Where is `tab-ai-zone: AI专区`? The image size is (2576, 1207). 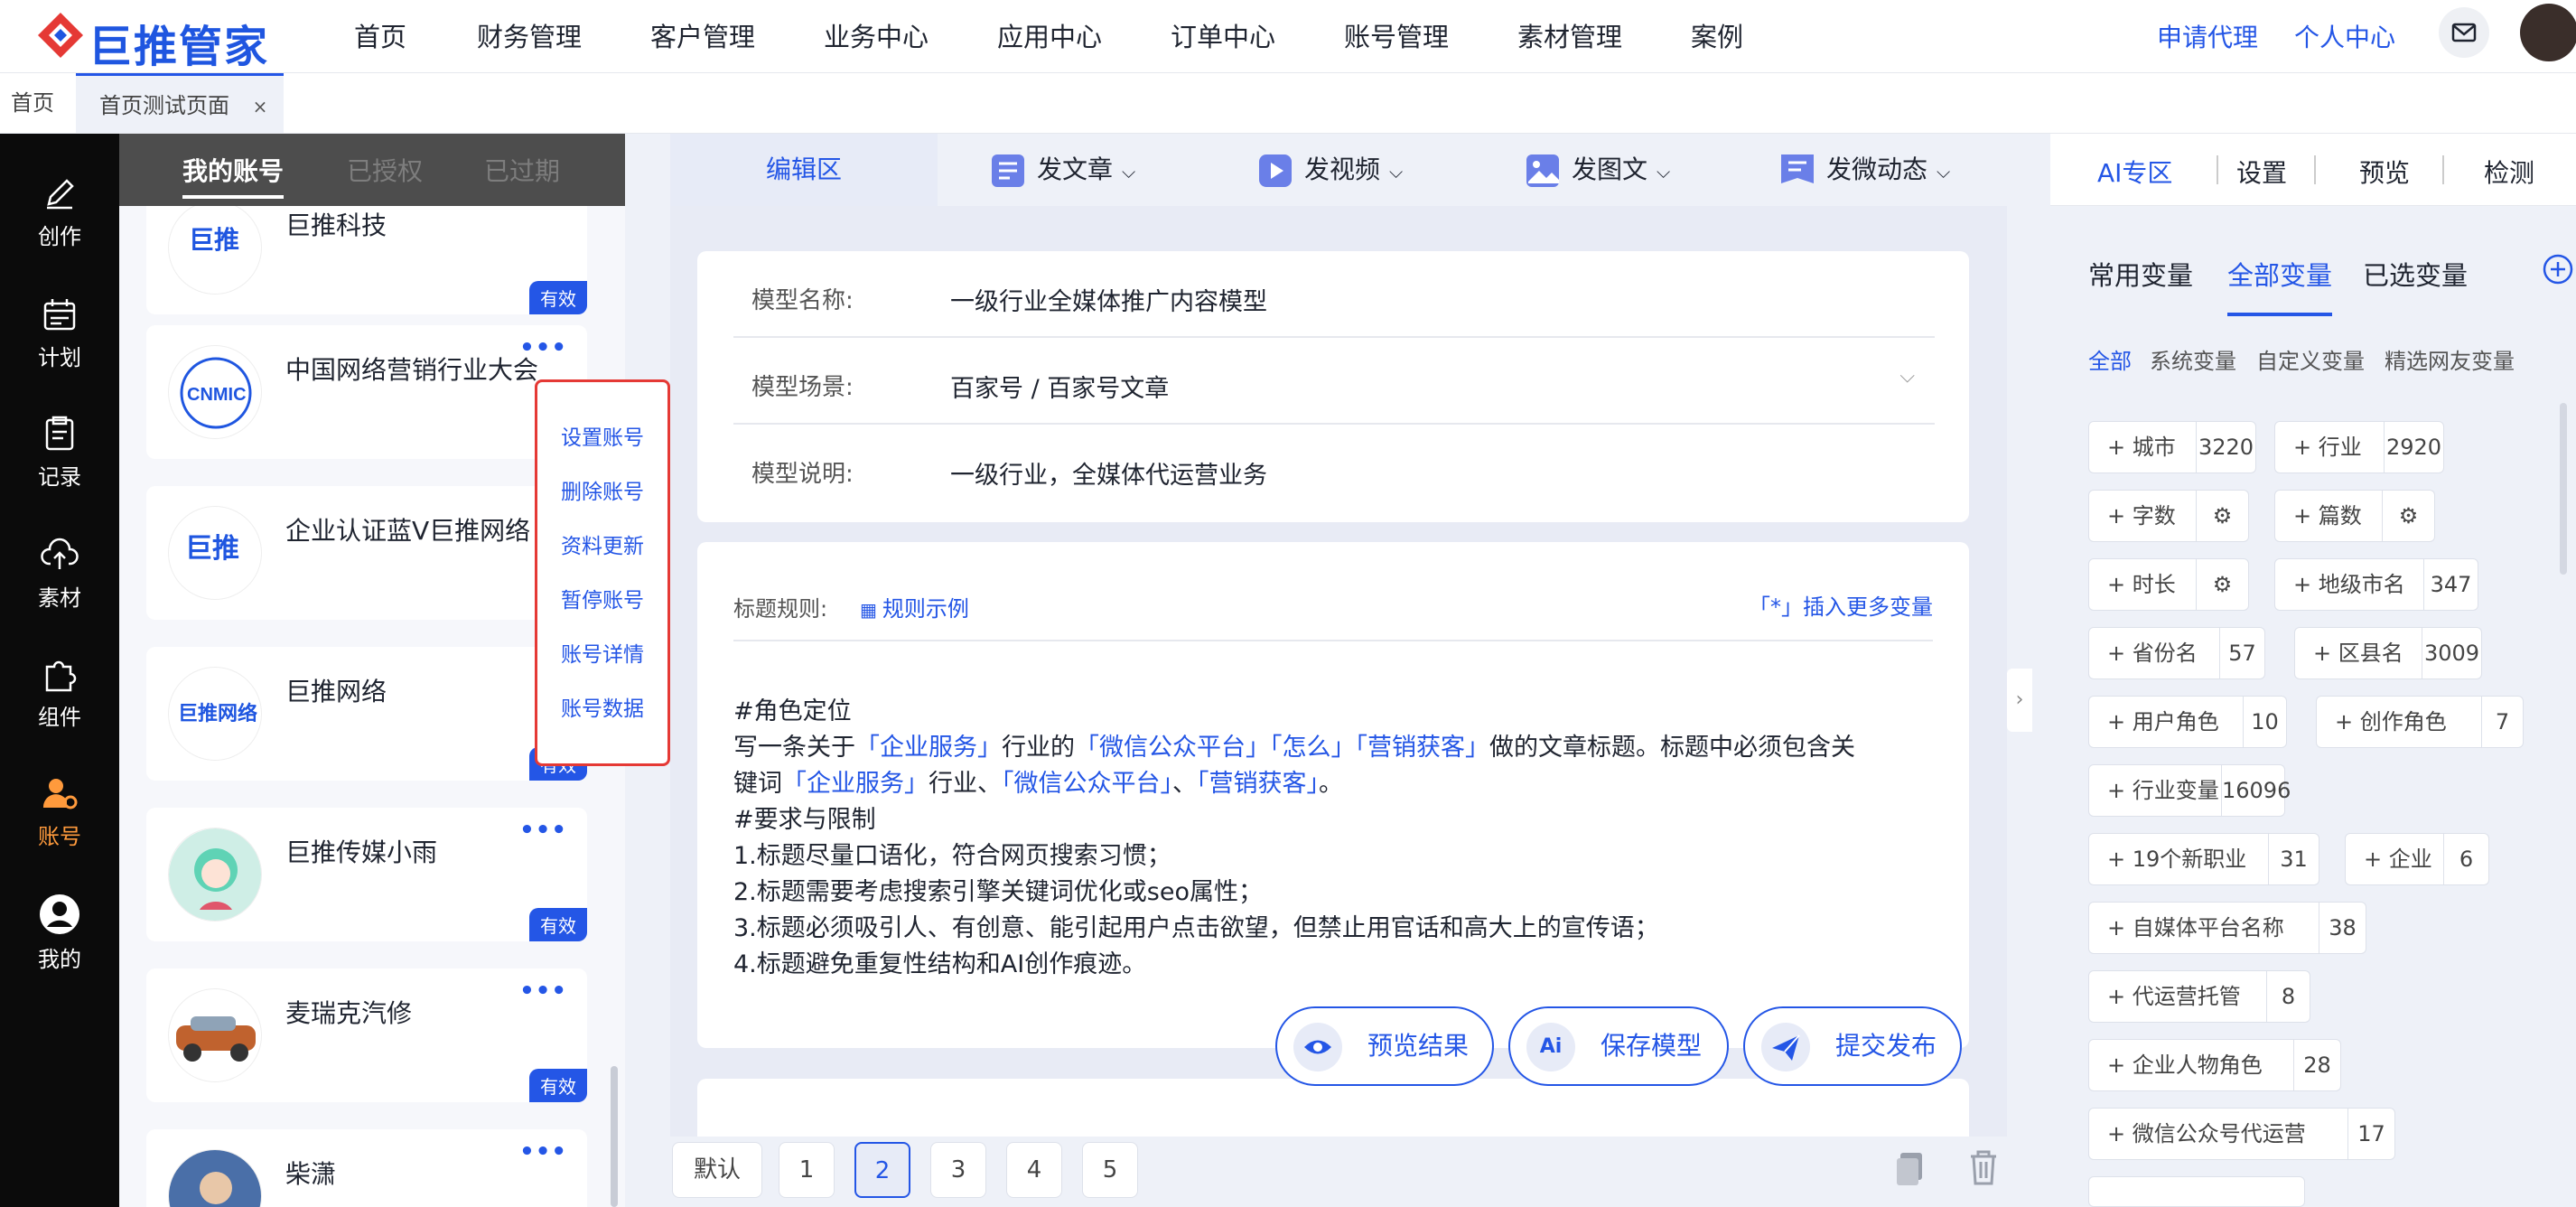 tab-ai-zone: AI专区 is located at coordinates (2135, 172).